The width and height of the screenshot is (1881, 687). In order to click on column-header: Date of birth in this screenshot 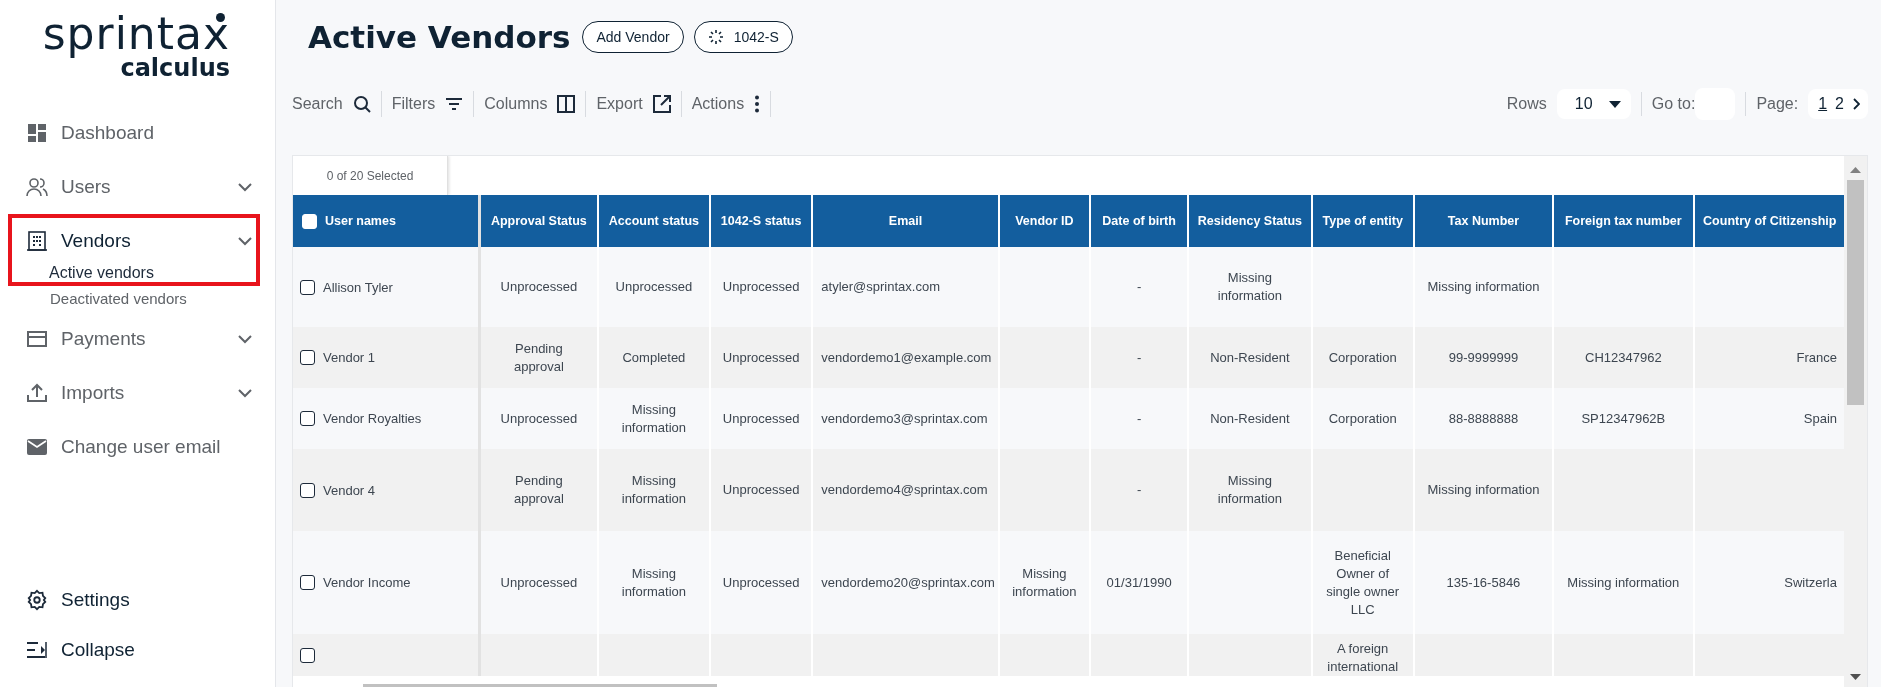, I will do `click(1139, 221)`.